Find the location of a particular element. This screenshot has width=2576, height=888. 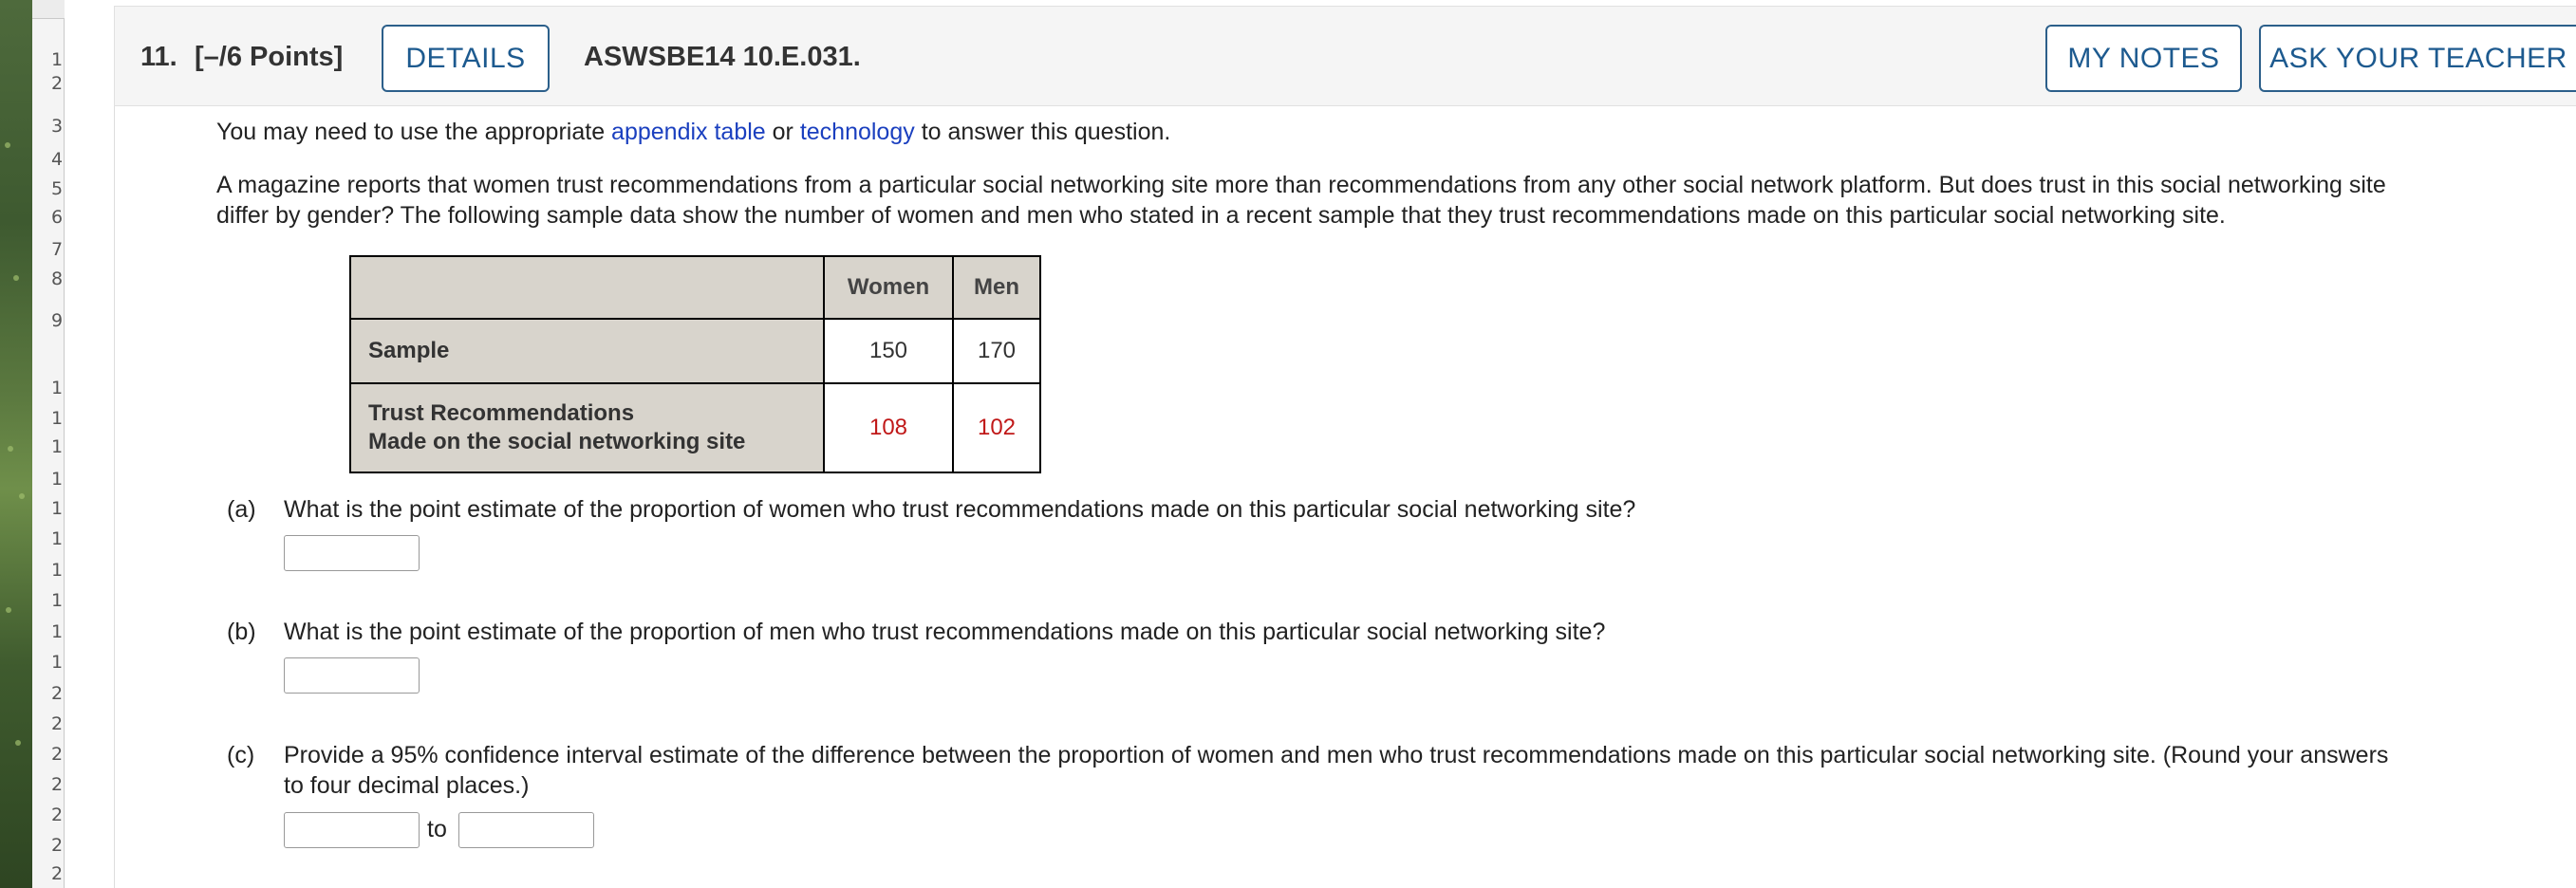

technology-link: technology is located at coordinates (857, 132).